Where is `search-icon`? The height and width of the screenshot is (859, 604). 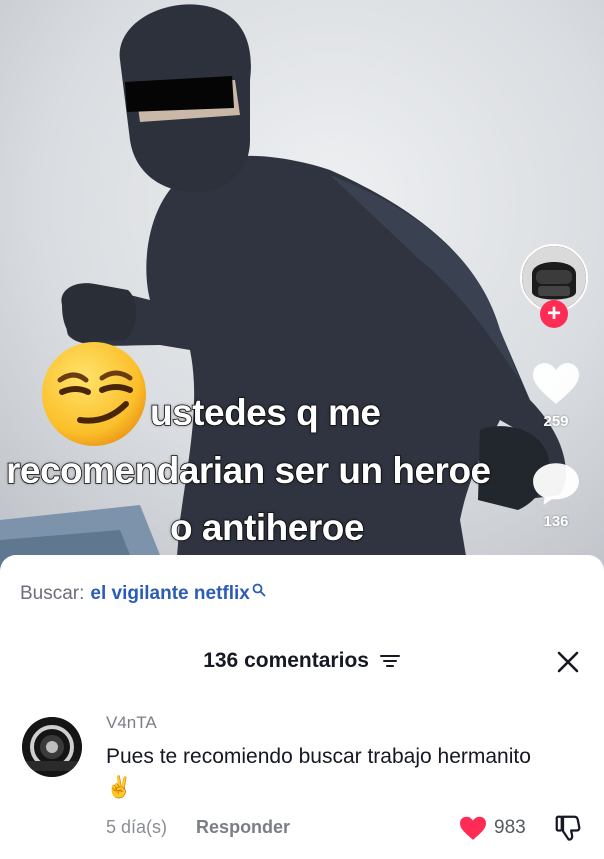
search-icon is located at coordinates (259, 590).